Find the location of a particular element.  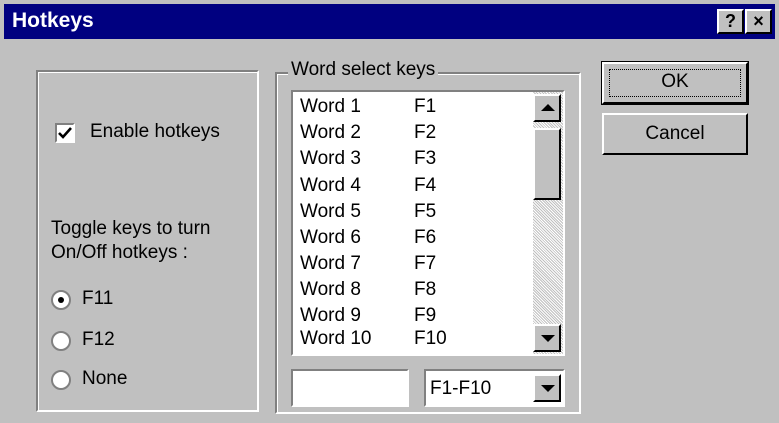

cancel-button: Cancel is located at coordinates (675, 134).